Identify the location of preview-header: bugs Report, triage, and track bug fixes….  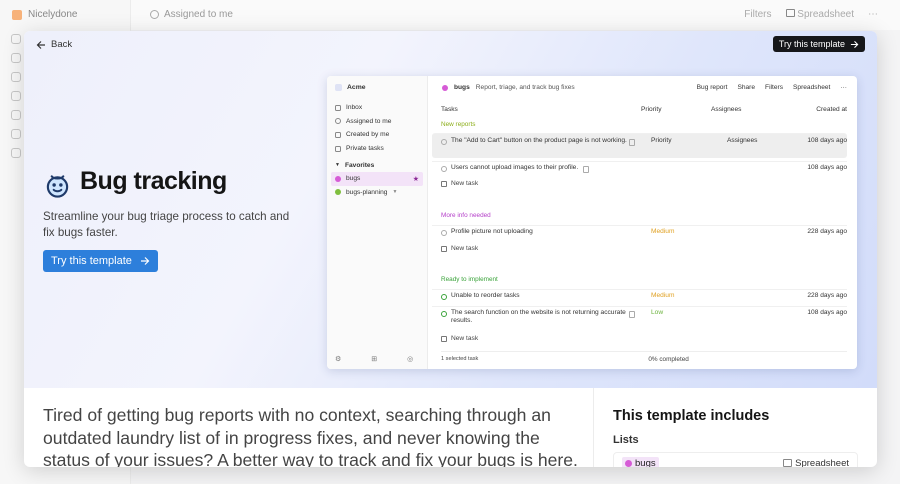
(644, 87).